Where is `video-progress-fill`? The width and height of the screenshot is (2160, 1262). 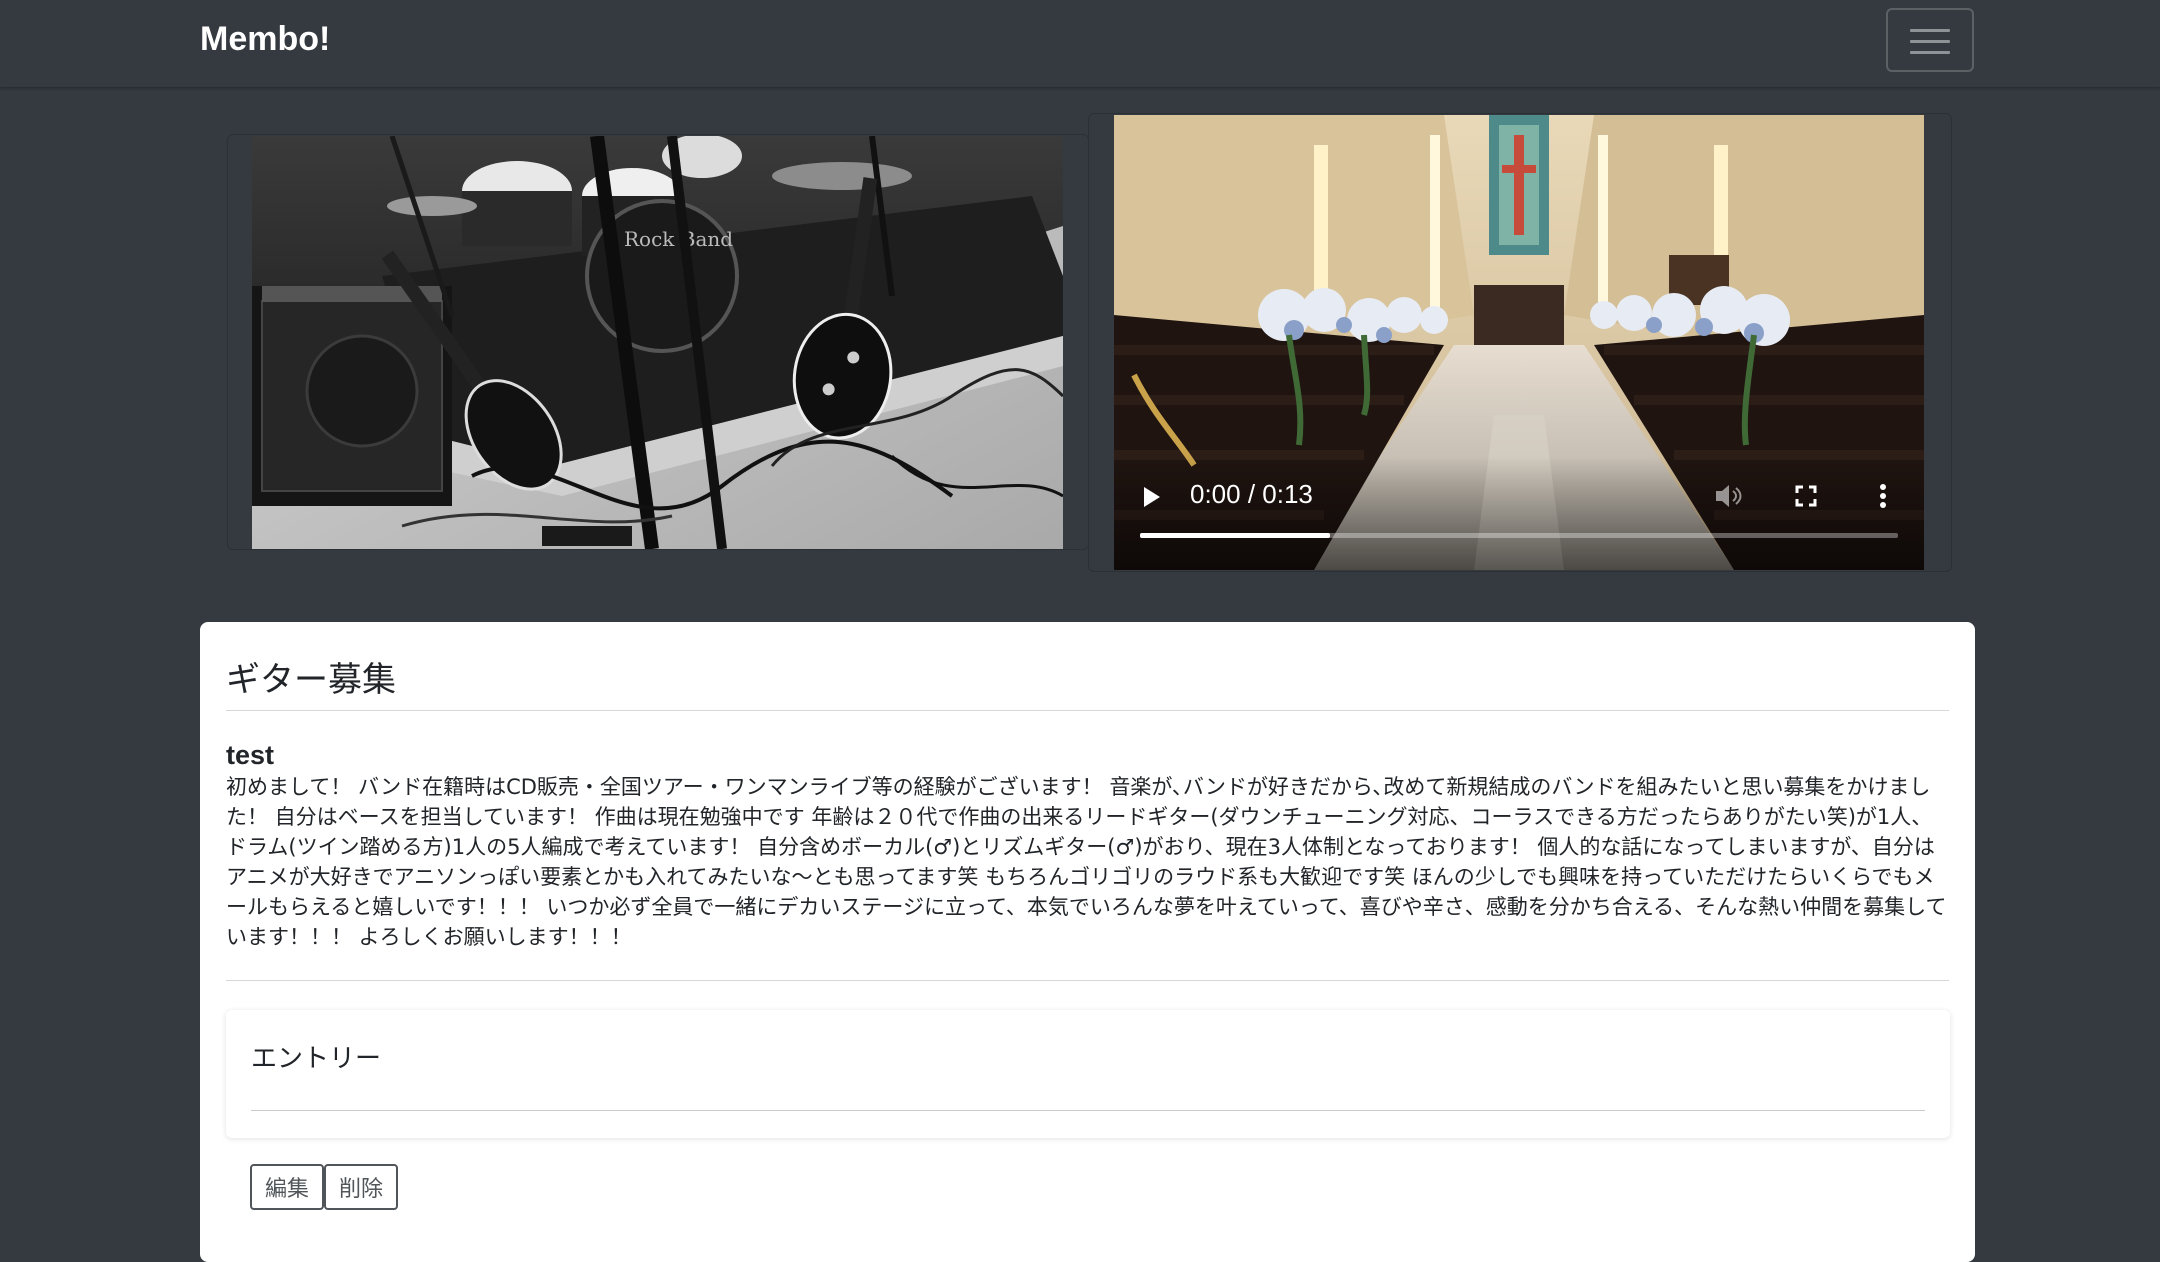
video-progress-fill is located at coordinates (1235, 535).